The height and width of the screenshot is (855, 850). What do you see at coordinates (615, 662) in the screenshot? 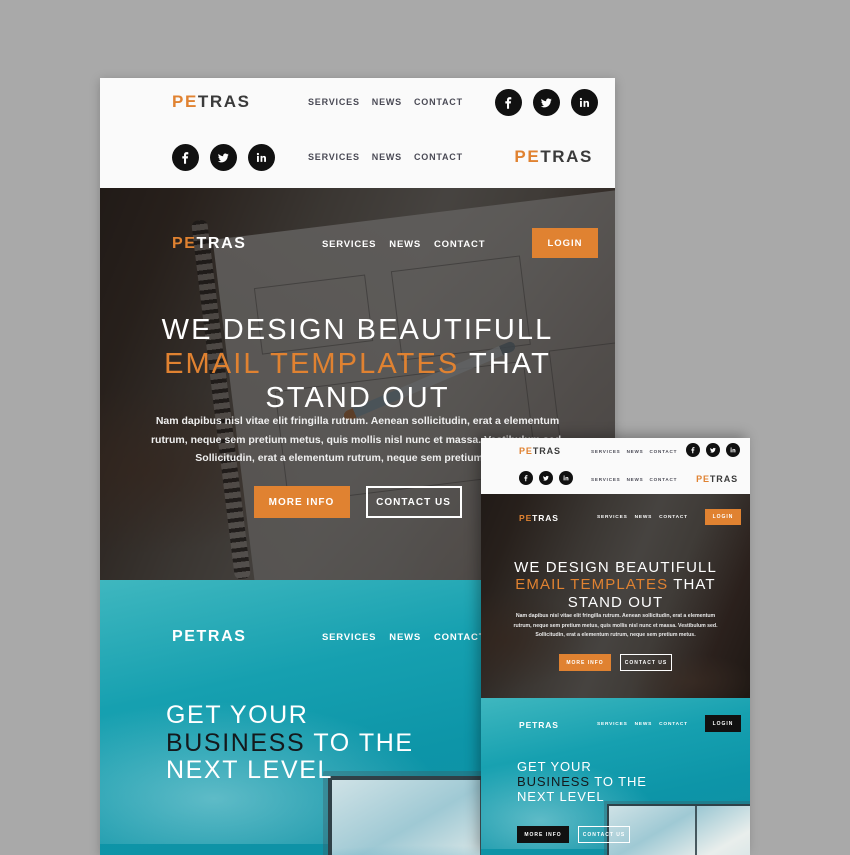
I see `hero-cta-group: MORE INFO CONTACT US` at bounding box center [615, 662].